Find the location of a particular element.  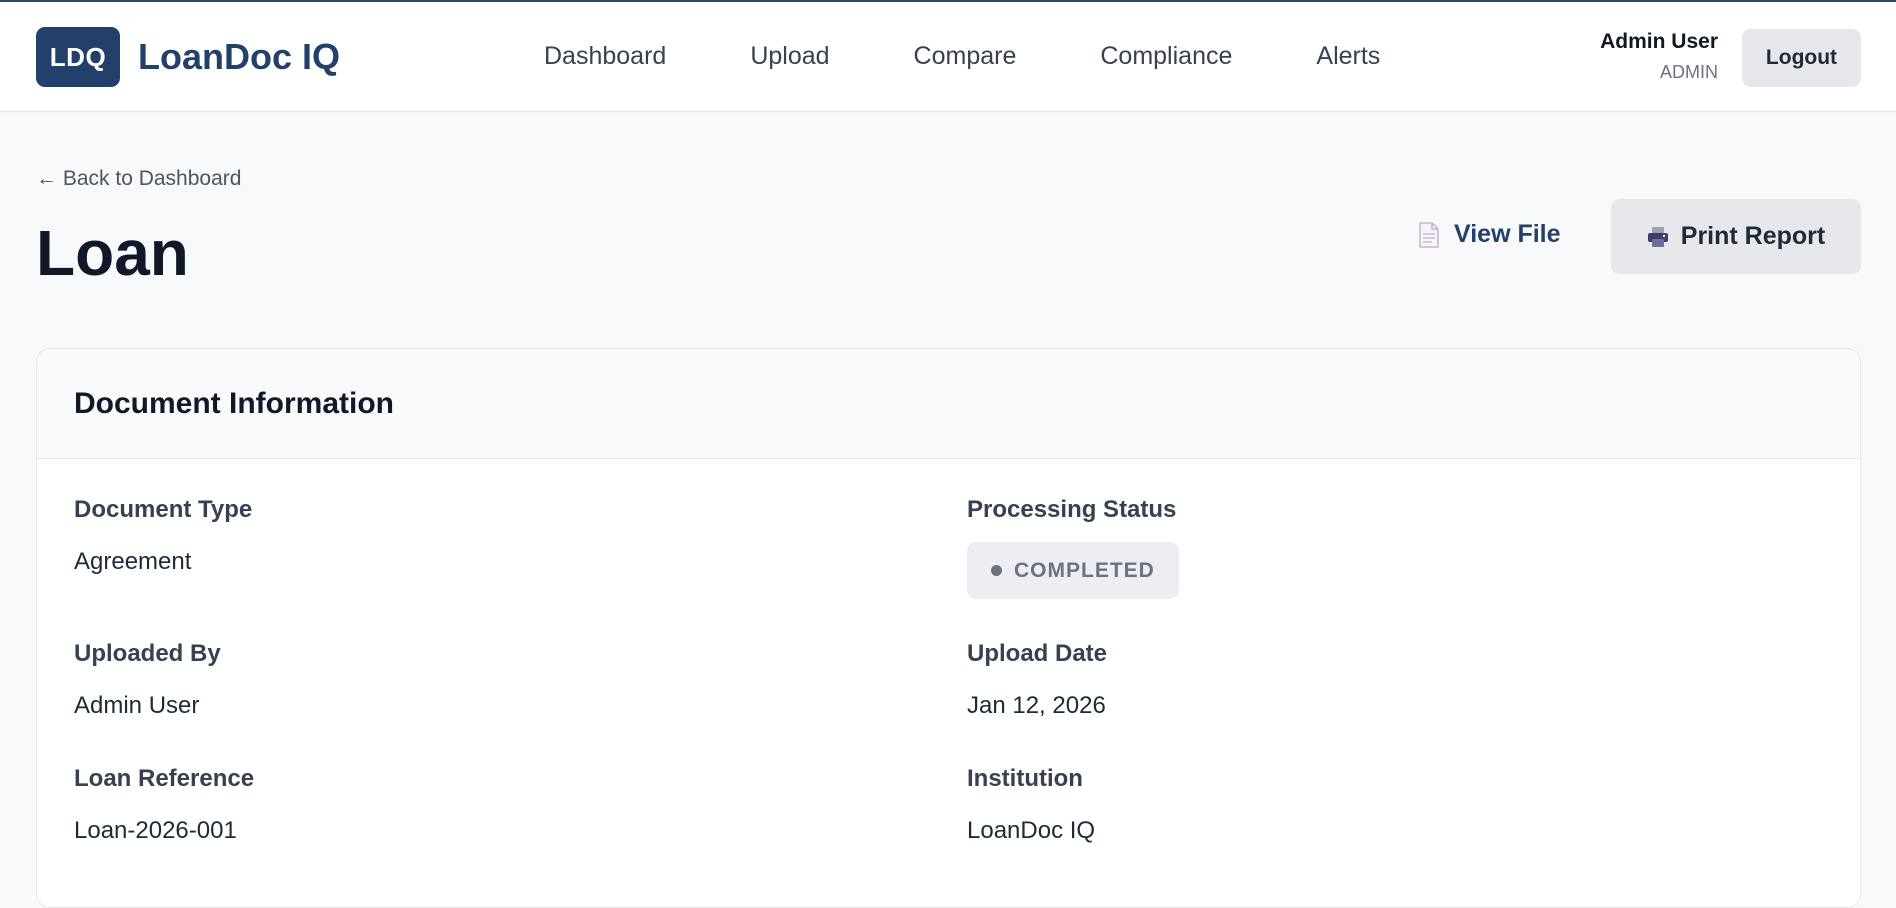

processing-status-field: Processing Status COMPLETED is located at coordinates (1073, 547).